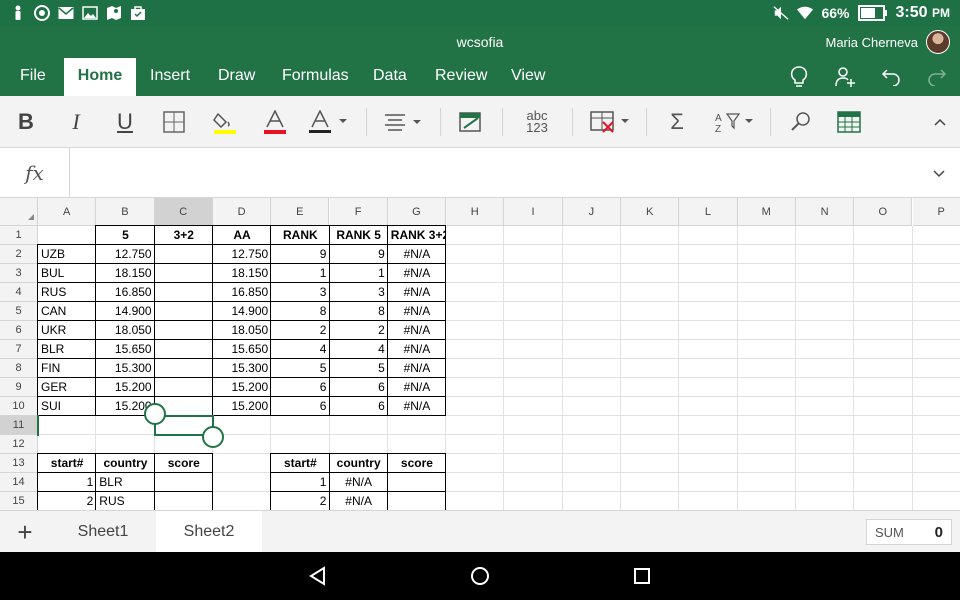 The image size is (960, 600). What do you see at coordinates (650, 212) in the screenshot?
I see `column-header-k: K` at bounding box center [650, 212].